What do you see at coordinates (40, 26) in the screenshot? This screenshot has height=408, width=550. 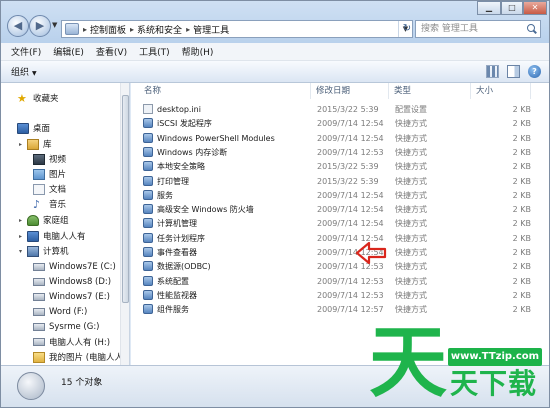 I see `forward-button: ▶` at bounding box center [40, 26].